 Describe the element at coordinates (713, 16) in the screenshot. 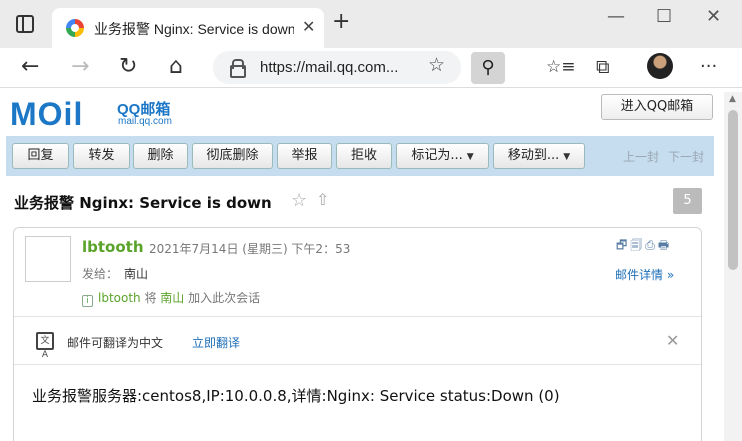

I see `close-window-button: ✕` at that location.